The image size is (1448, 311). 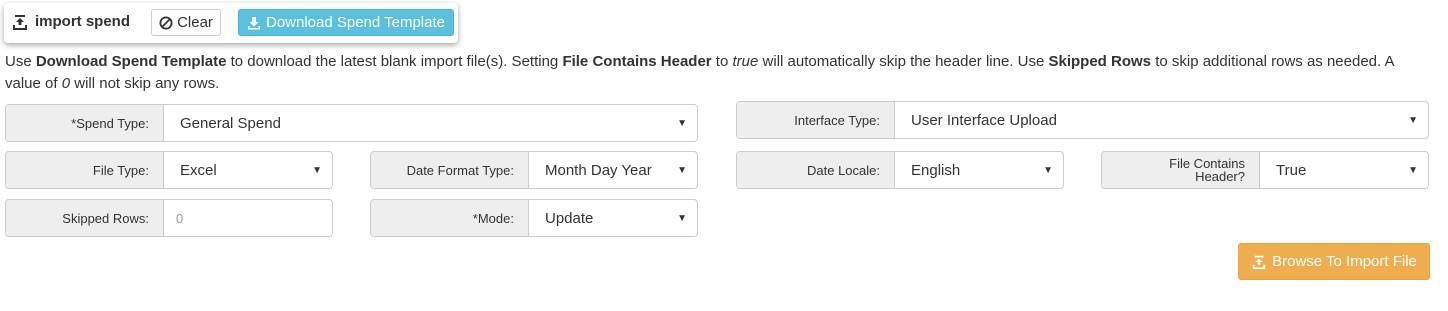 What do you see at coordinates (450, 170) in the screenshot?
I see `date-format-type-label: Date Format Type:` at bounding box center [450, 170].